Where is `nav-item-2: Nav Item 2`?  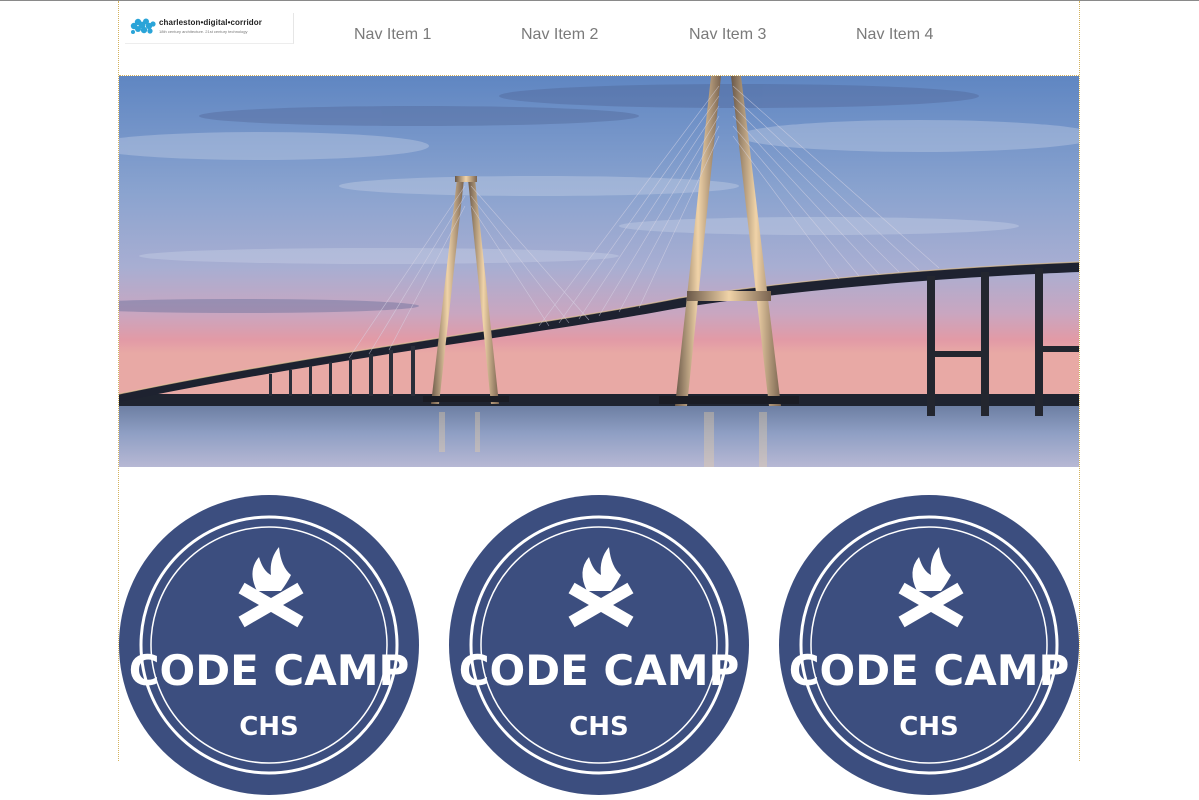 nav-item-2: Nav Item 2 is located at coordinates (559, 35).